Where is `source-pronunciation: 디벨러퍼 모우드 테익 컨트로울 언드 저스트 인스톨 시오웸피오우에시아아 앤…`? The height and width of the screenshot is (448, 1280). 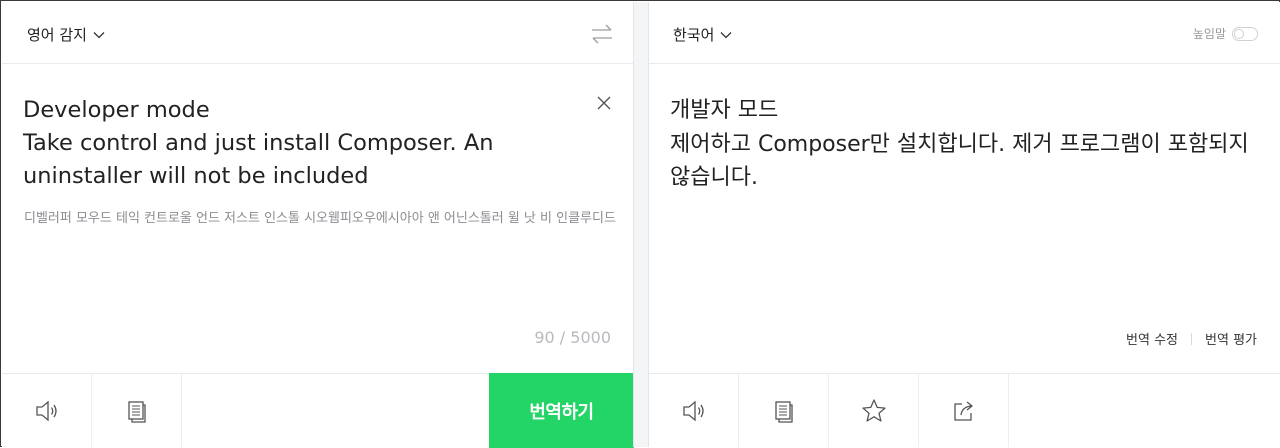 source-pronunciation: 디벨러퍼 모우드 테익 컨트로울 언드 저스트 인스톨 시오웸피오우에시아아 앤… is located at coordinates (320, 218).